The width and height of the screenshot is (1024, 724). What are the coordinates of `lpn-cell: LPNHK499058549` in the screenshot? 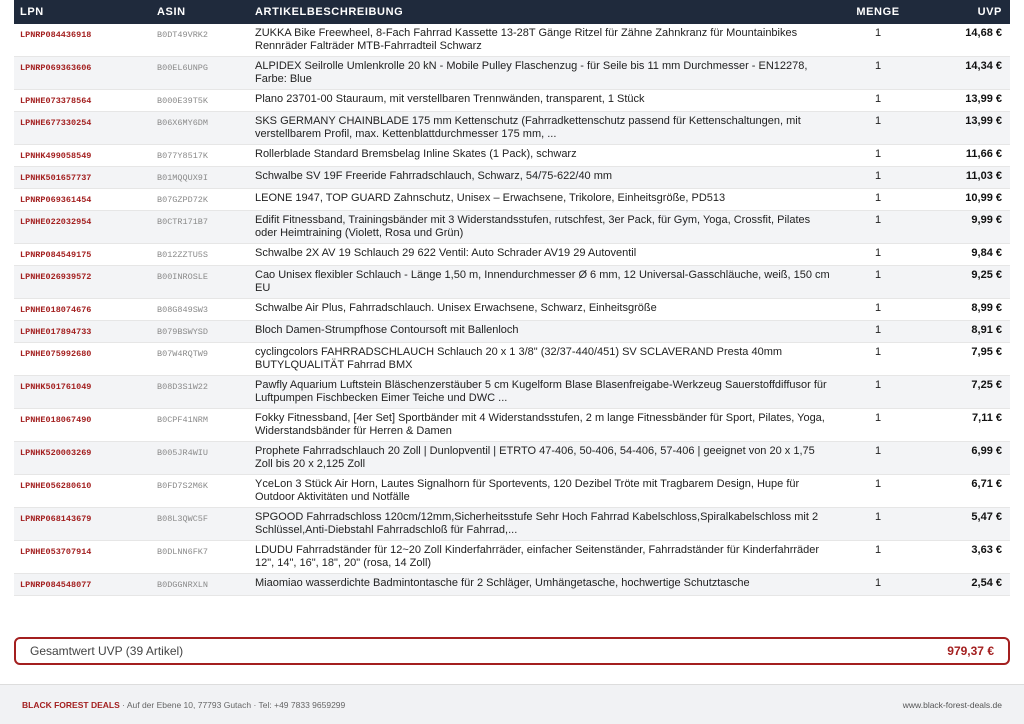 It's located at (56, 156).